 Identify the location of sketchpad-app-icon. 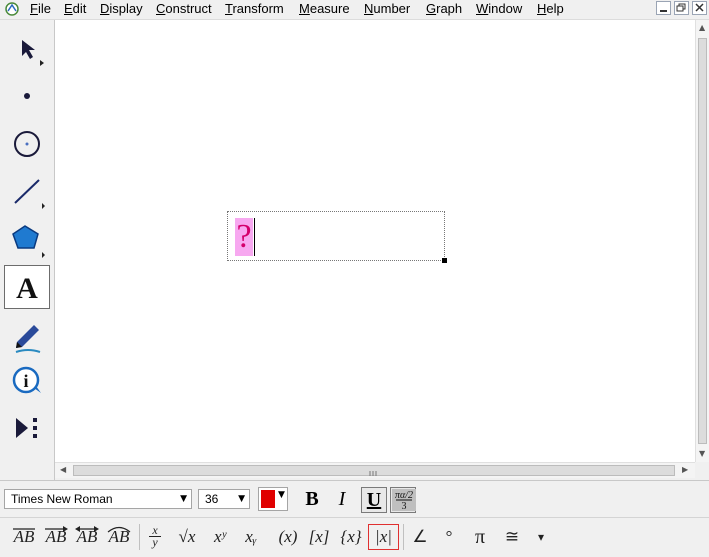
(12, 9).